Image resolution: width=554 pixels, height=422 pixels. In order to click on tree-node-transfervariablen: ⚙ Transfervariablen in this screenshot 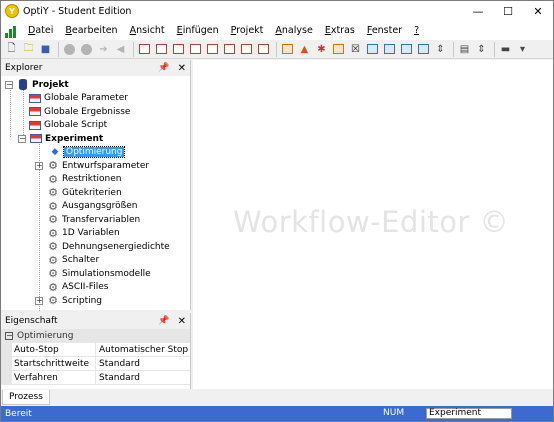, I will do `click(95, 220)`.